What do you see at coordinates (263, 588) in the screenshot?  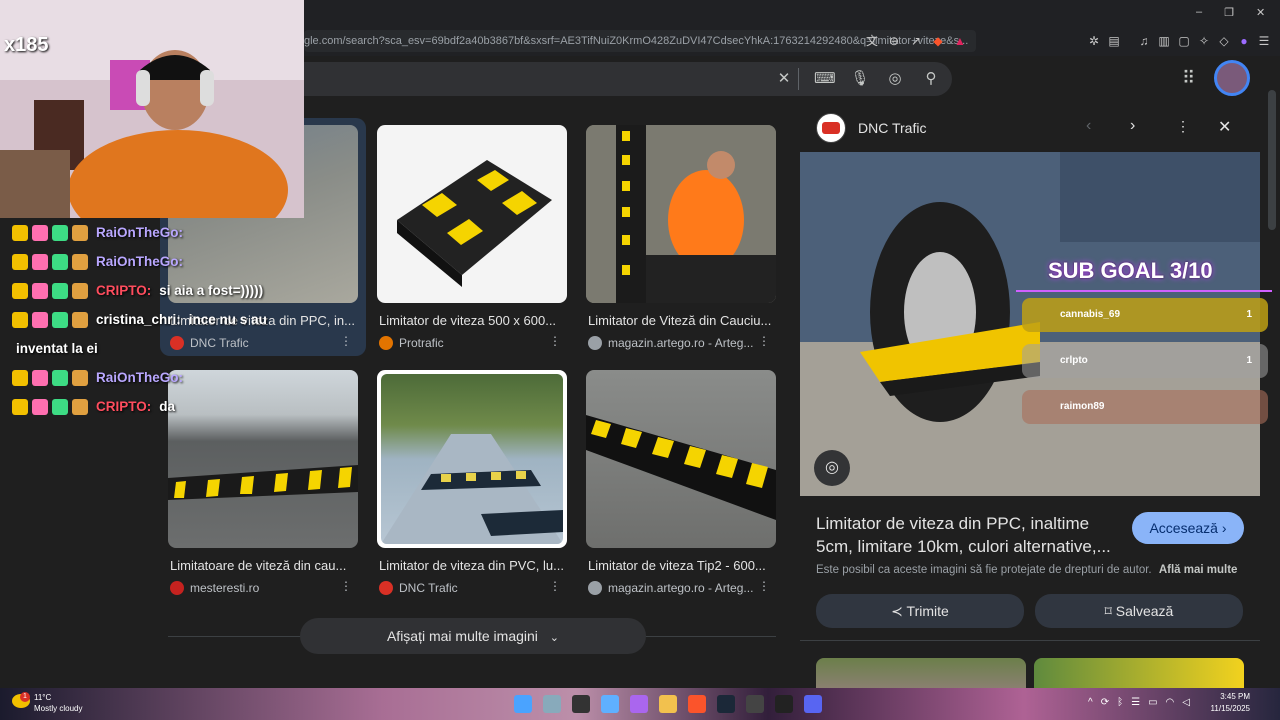 I see `result-source: mesteresti.ro` at bounding box center [263, 588].